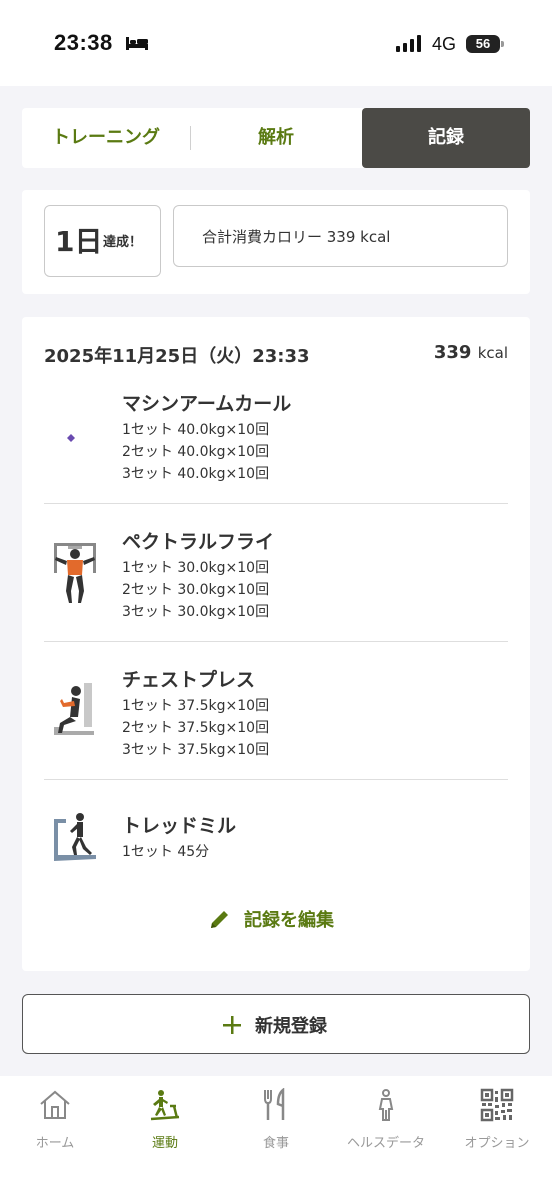 This screenshot has height=1200, width=552. I want to click on nav-exercise-label: 運動, so click(164, 1143).